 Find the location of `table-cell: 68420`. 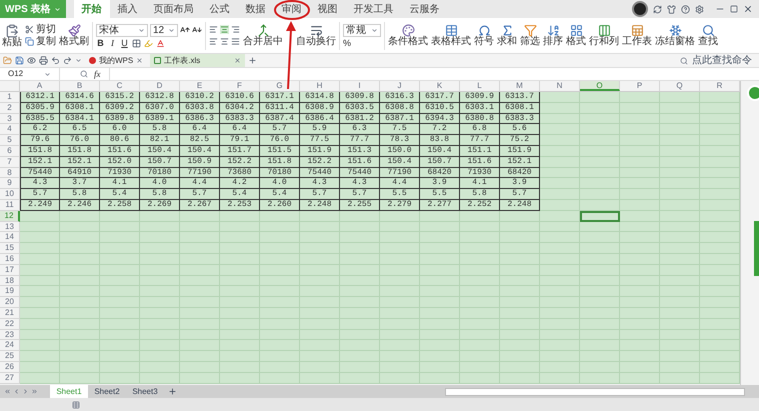

table-cell: 68420 is located at coordinates (520, 173).